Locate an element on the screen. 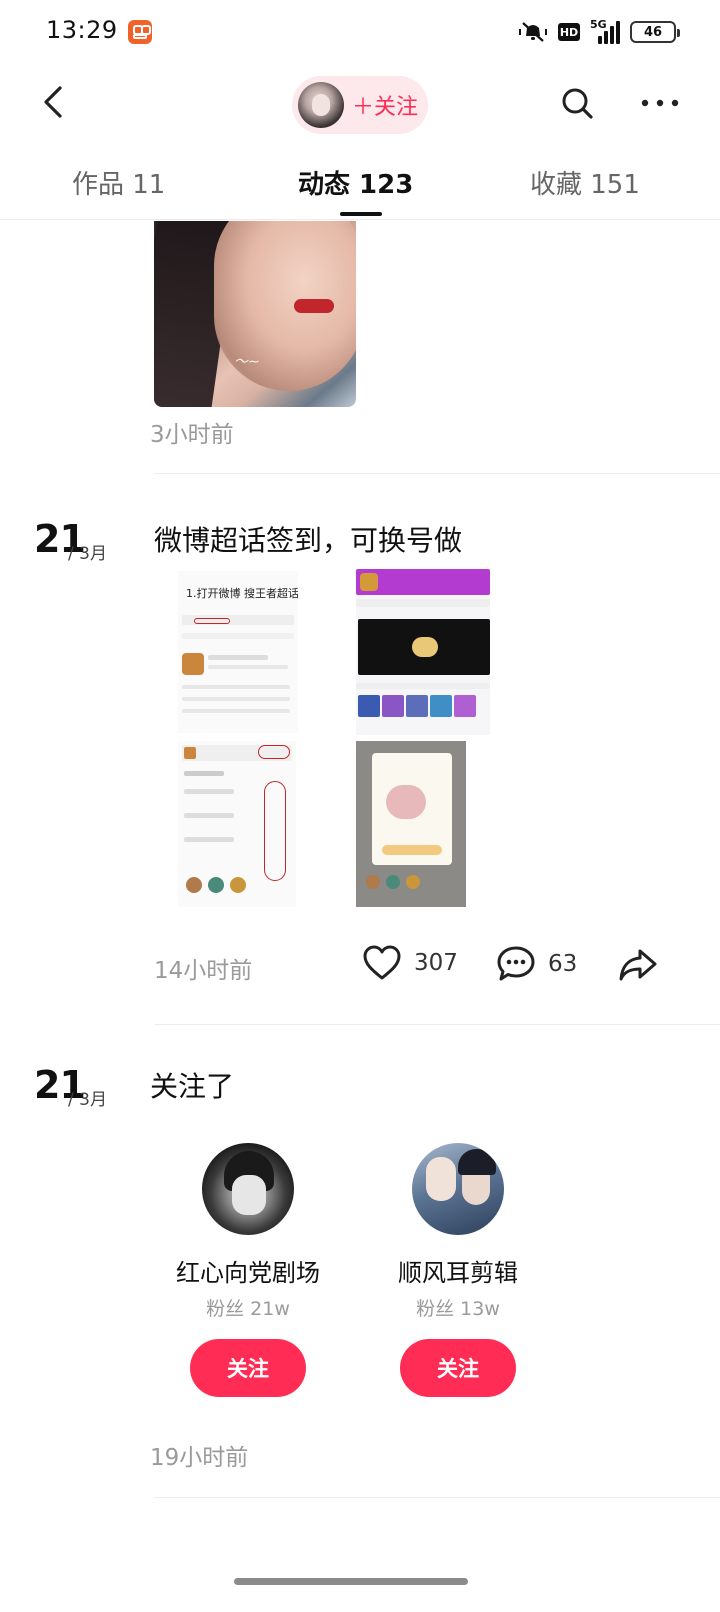  tab-works: 作品 11 is located at coordinates (118, 182).